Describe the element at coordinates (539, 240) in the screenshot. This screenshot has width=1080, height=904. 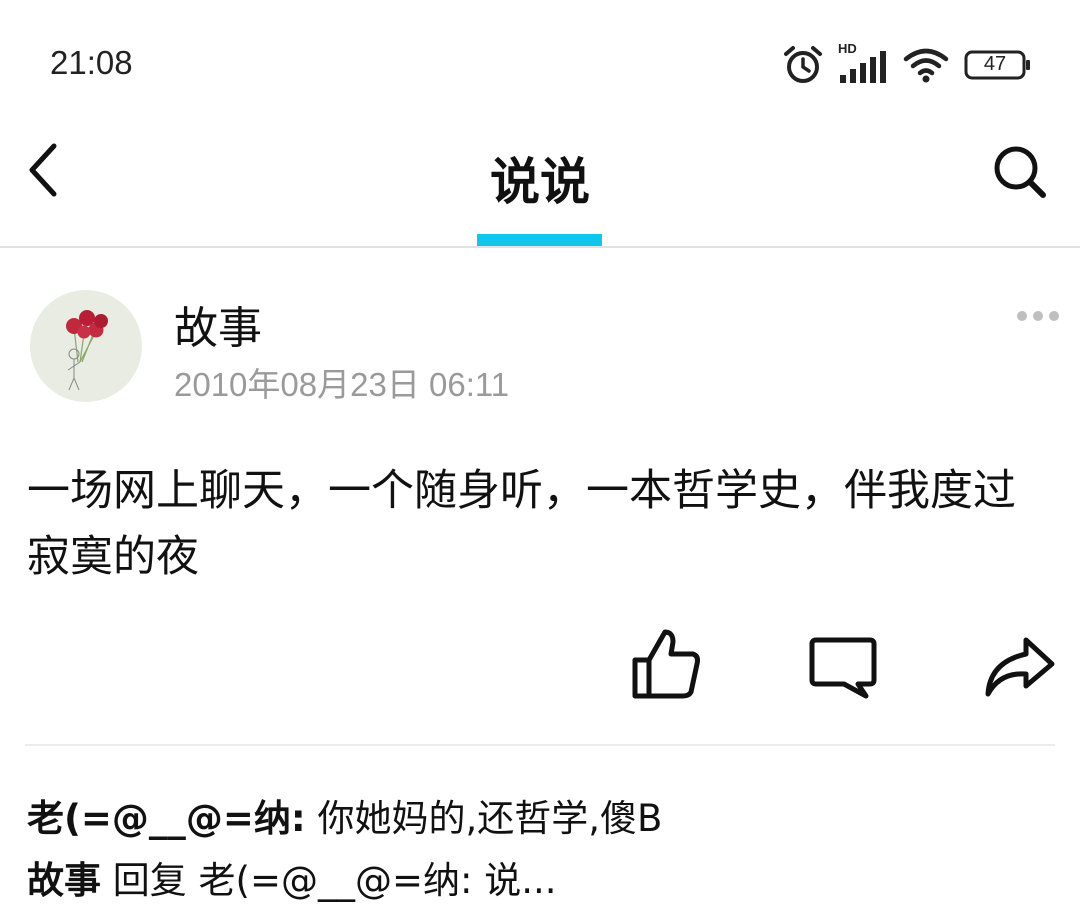
I see `active-tab-indicator` at that location.